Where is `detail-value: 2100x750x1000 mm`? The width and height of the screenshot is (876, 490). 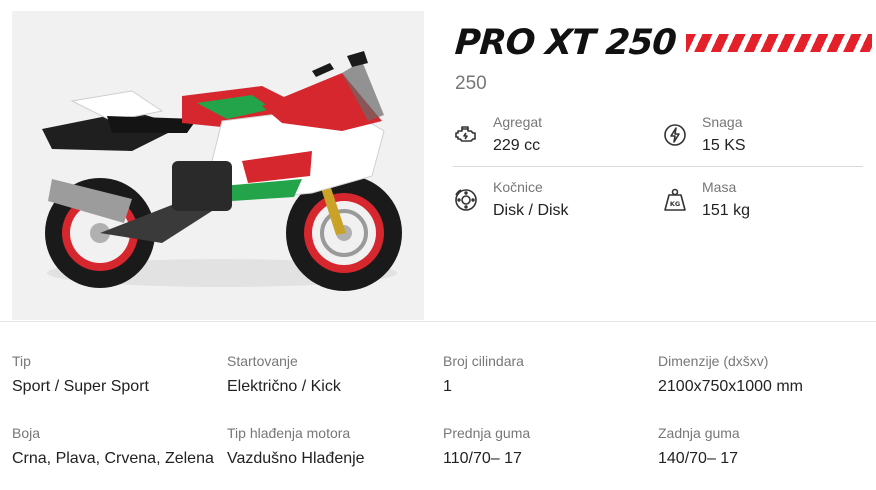 detail-value: 2100x750x1000 mm is located at coordinates (730, 386).